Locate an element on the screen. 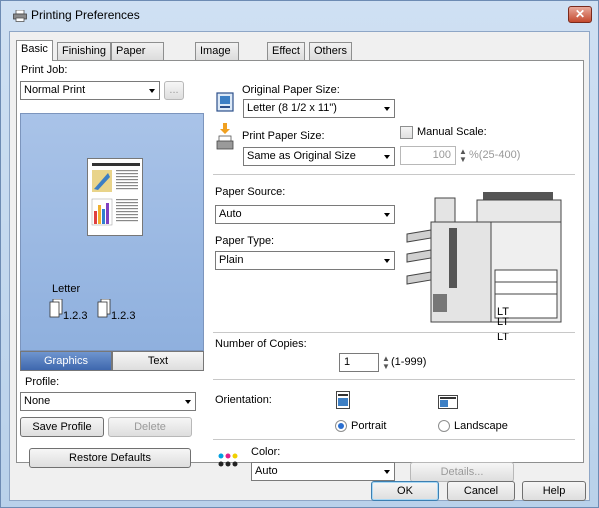 The width and height of the screenshot is (599, 508). number-of-copies-label: Number of Copies: is located at coordinates (261, 344).